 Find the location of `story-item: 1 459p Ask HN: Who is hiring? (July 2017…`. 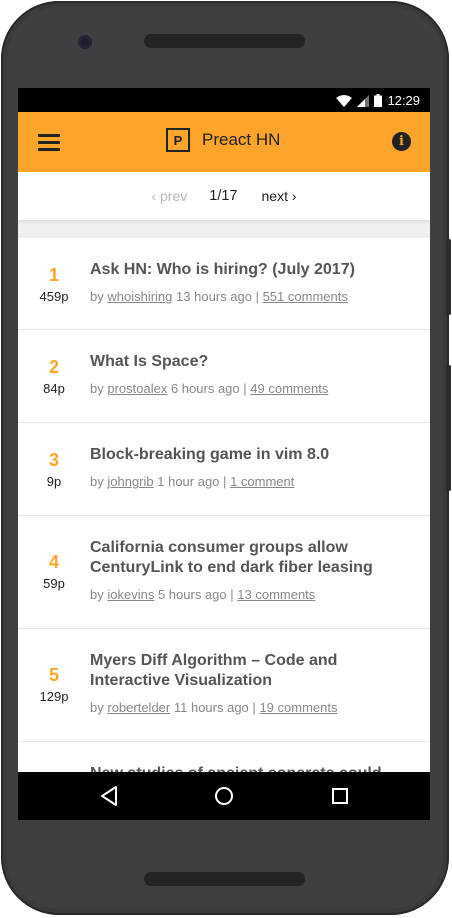

story-item: 1 459p Ask HN: Who is hiring? (July 2017… is located at coordinates (224, 284).